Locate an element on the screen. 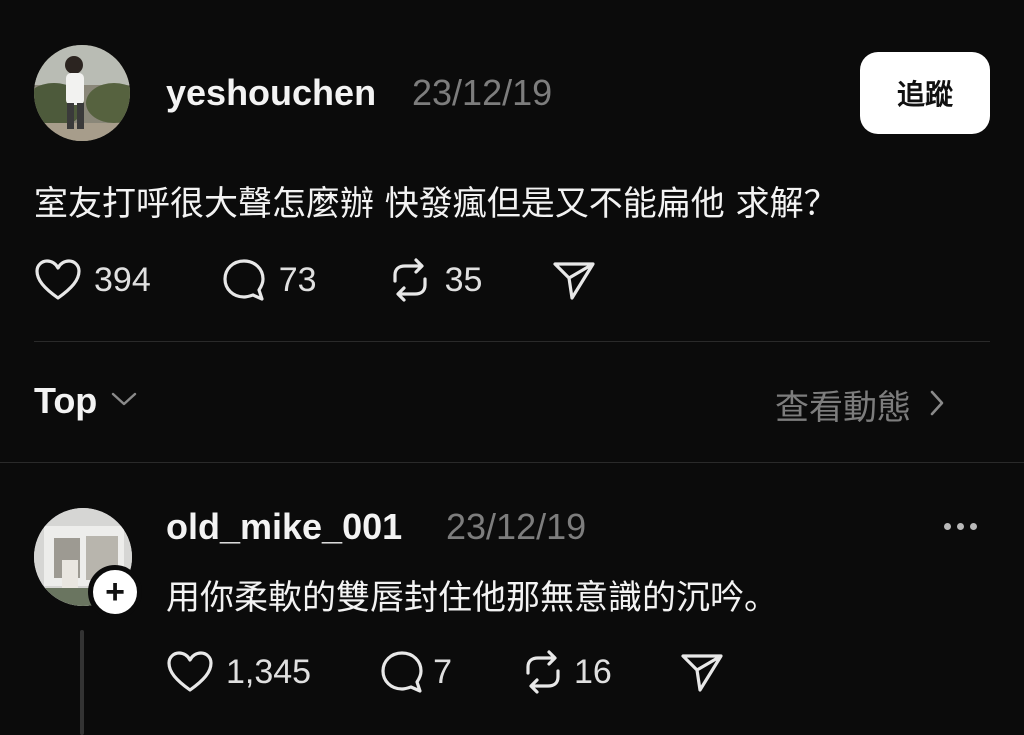  view-activity-label: 查看動態 is located at coordinates (843, 408).